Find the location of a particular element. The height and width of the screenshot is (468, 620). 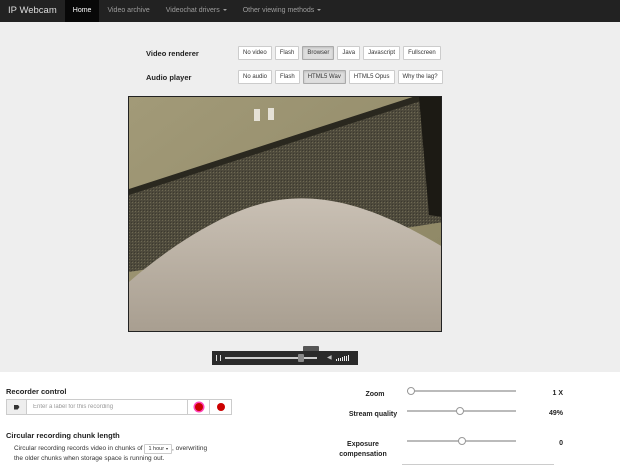

stream-quality-slider-handle is located at coordinates (460, 411).